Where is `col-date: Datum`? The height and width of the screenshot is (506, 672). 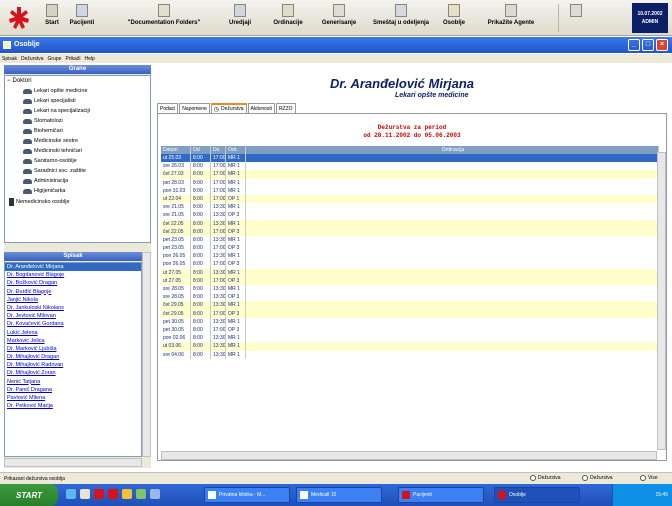
col-date: Datum is located at coordinates (176, 150).